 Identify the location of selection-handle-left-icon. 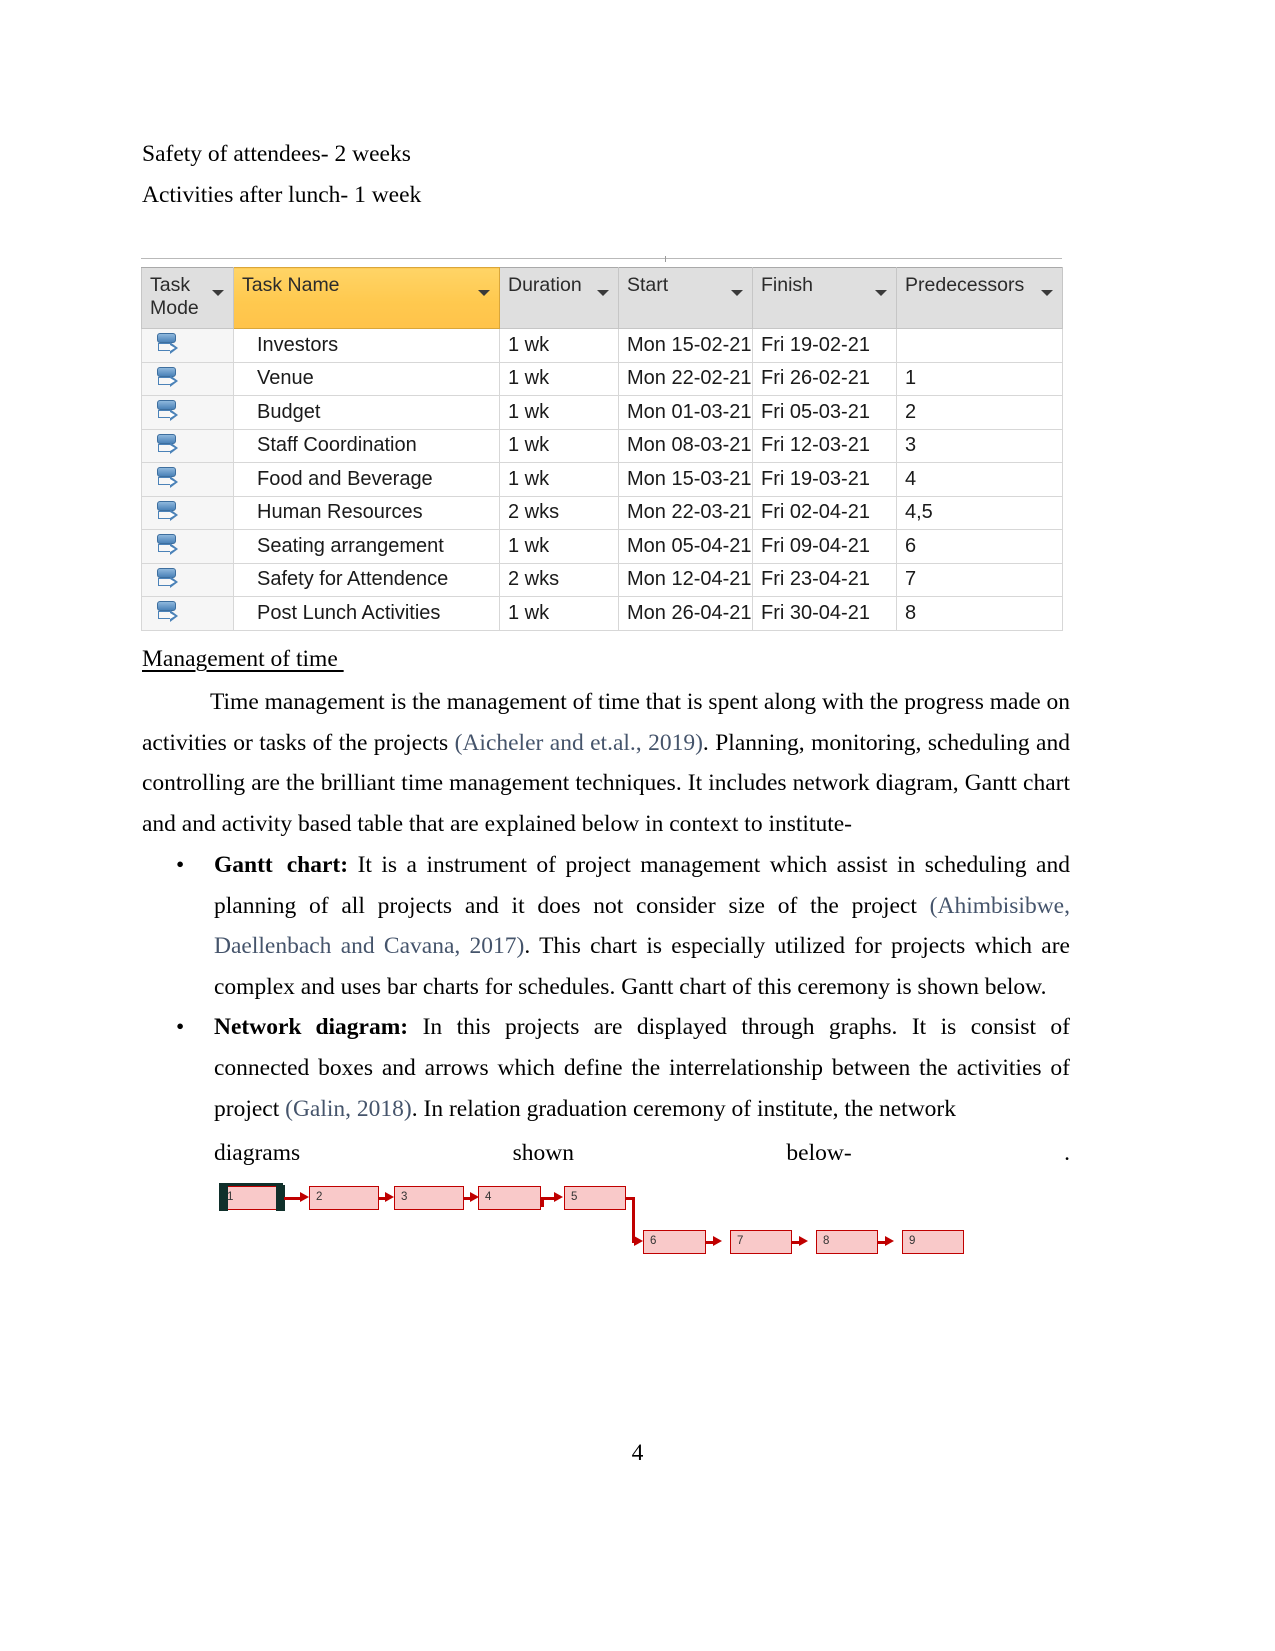
(223, 1198).